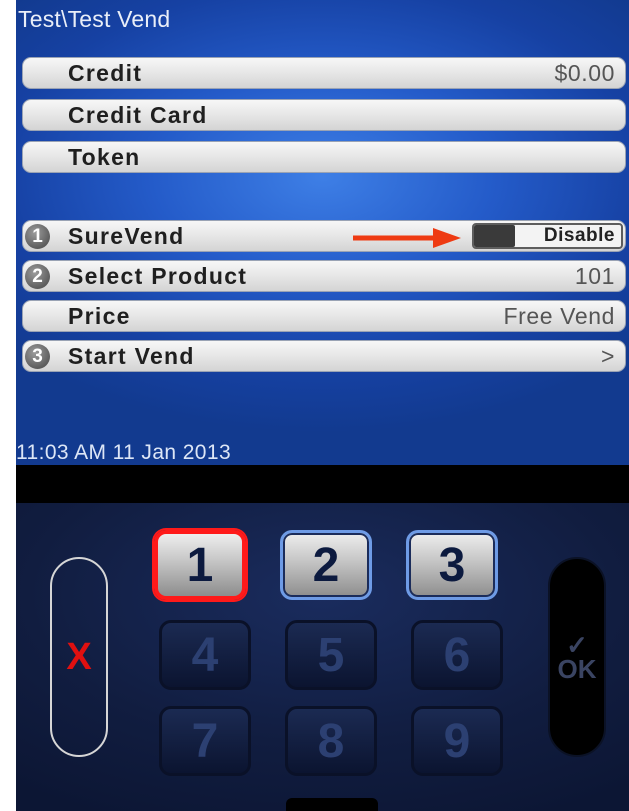 The image size is (629, 811). What do you see at coordinates (322, 484) in the screenshot?
I see `screen-bezel` at bounding box center [322, 484].